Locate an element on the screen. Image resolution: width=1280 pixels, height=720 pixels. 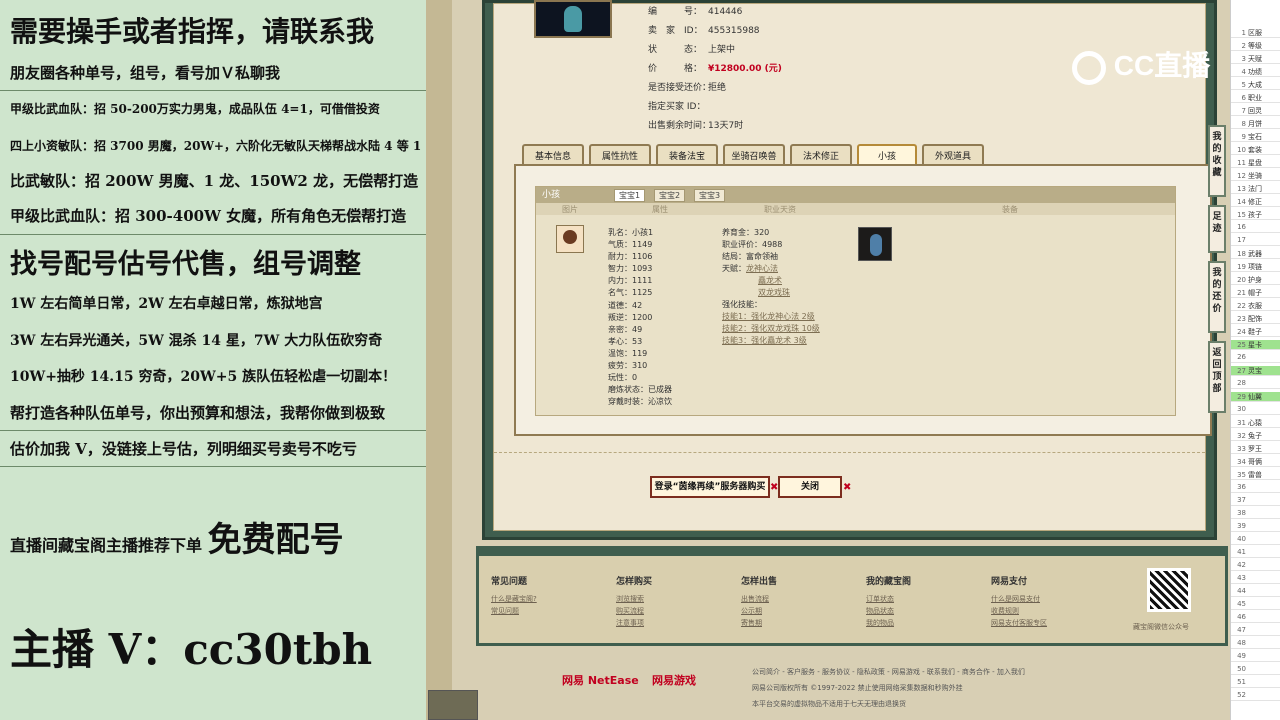
sheet-row: 5 大成 is located at coordinates (1255, 85).